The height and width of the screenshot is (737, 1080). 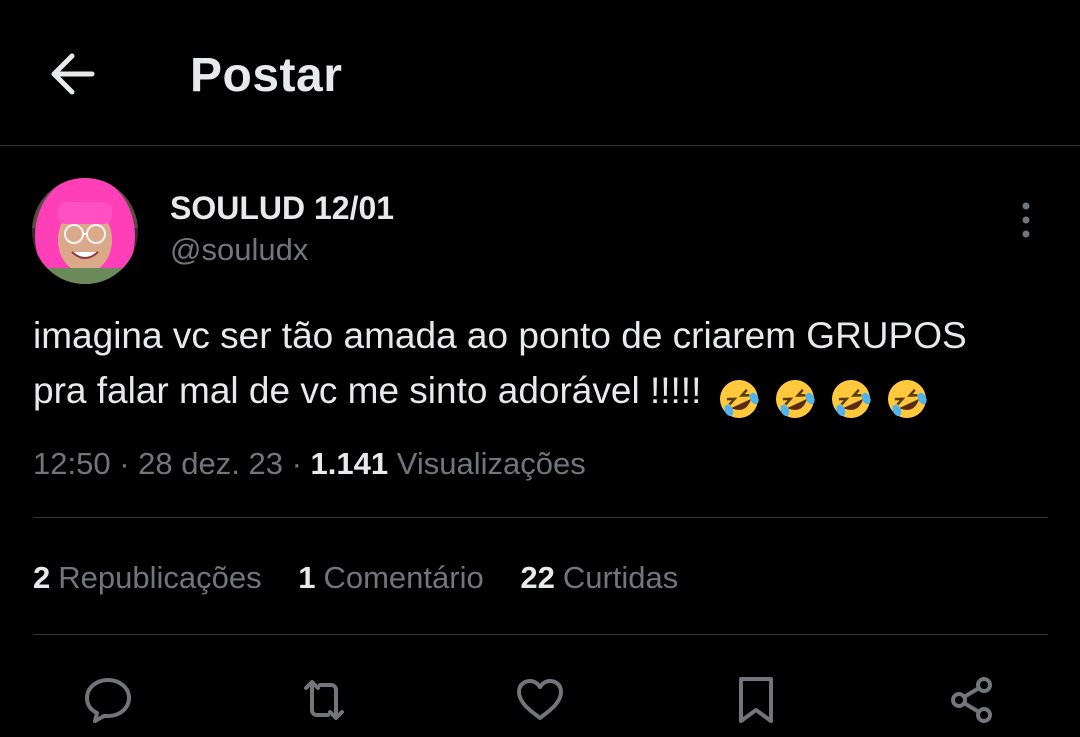 I want to click on like-button, so click(x=540, y=700).